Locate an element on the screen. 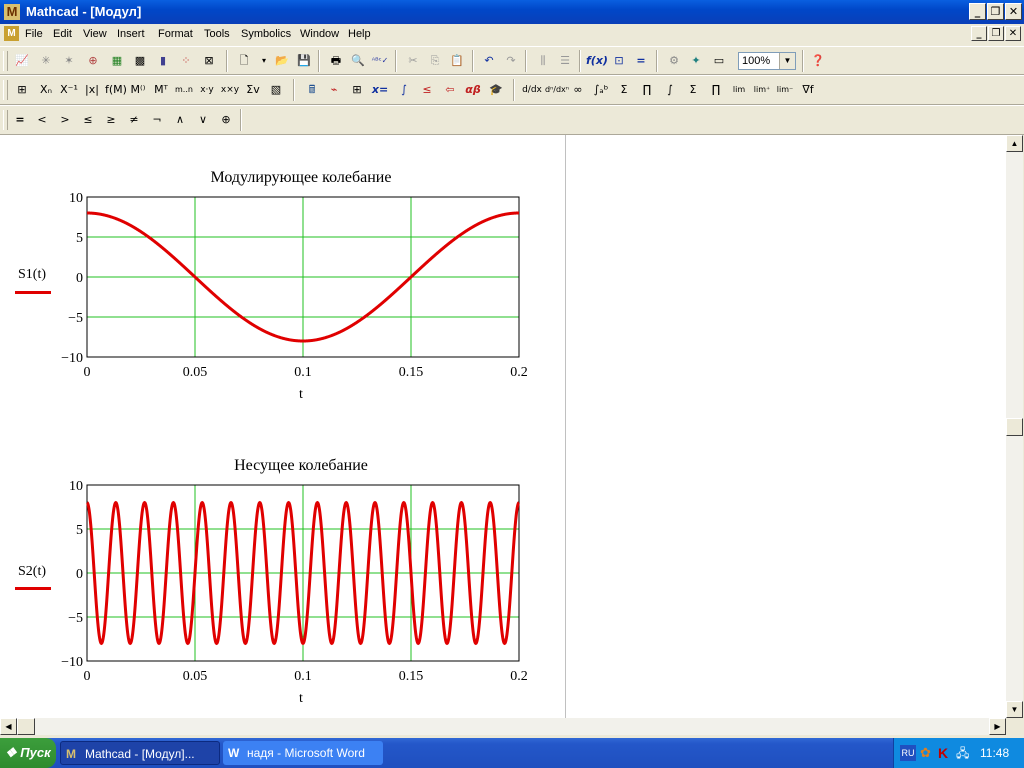 This screenshot has height=768, width=1024. limit-icon: lim is located at coordinates (739, 90).